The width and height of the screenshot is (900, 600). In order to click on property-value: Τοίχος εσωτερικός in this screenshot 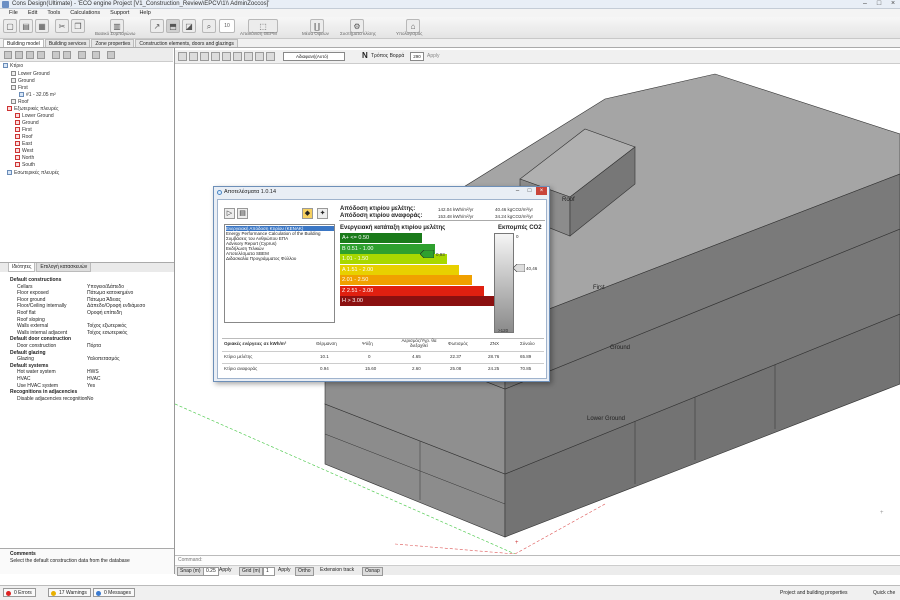, I will do `click(107, 333)`.